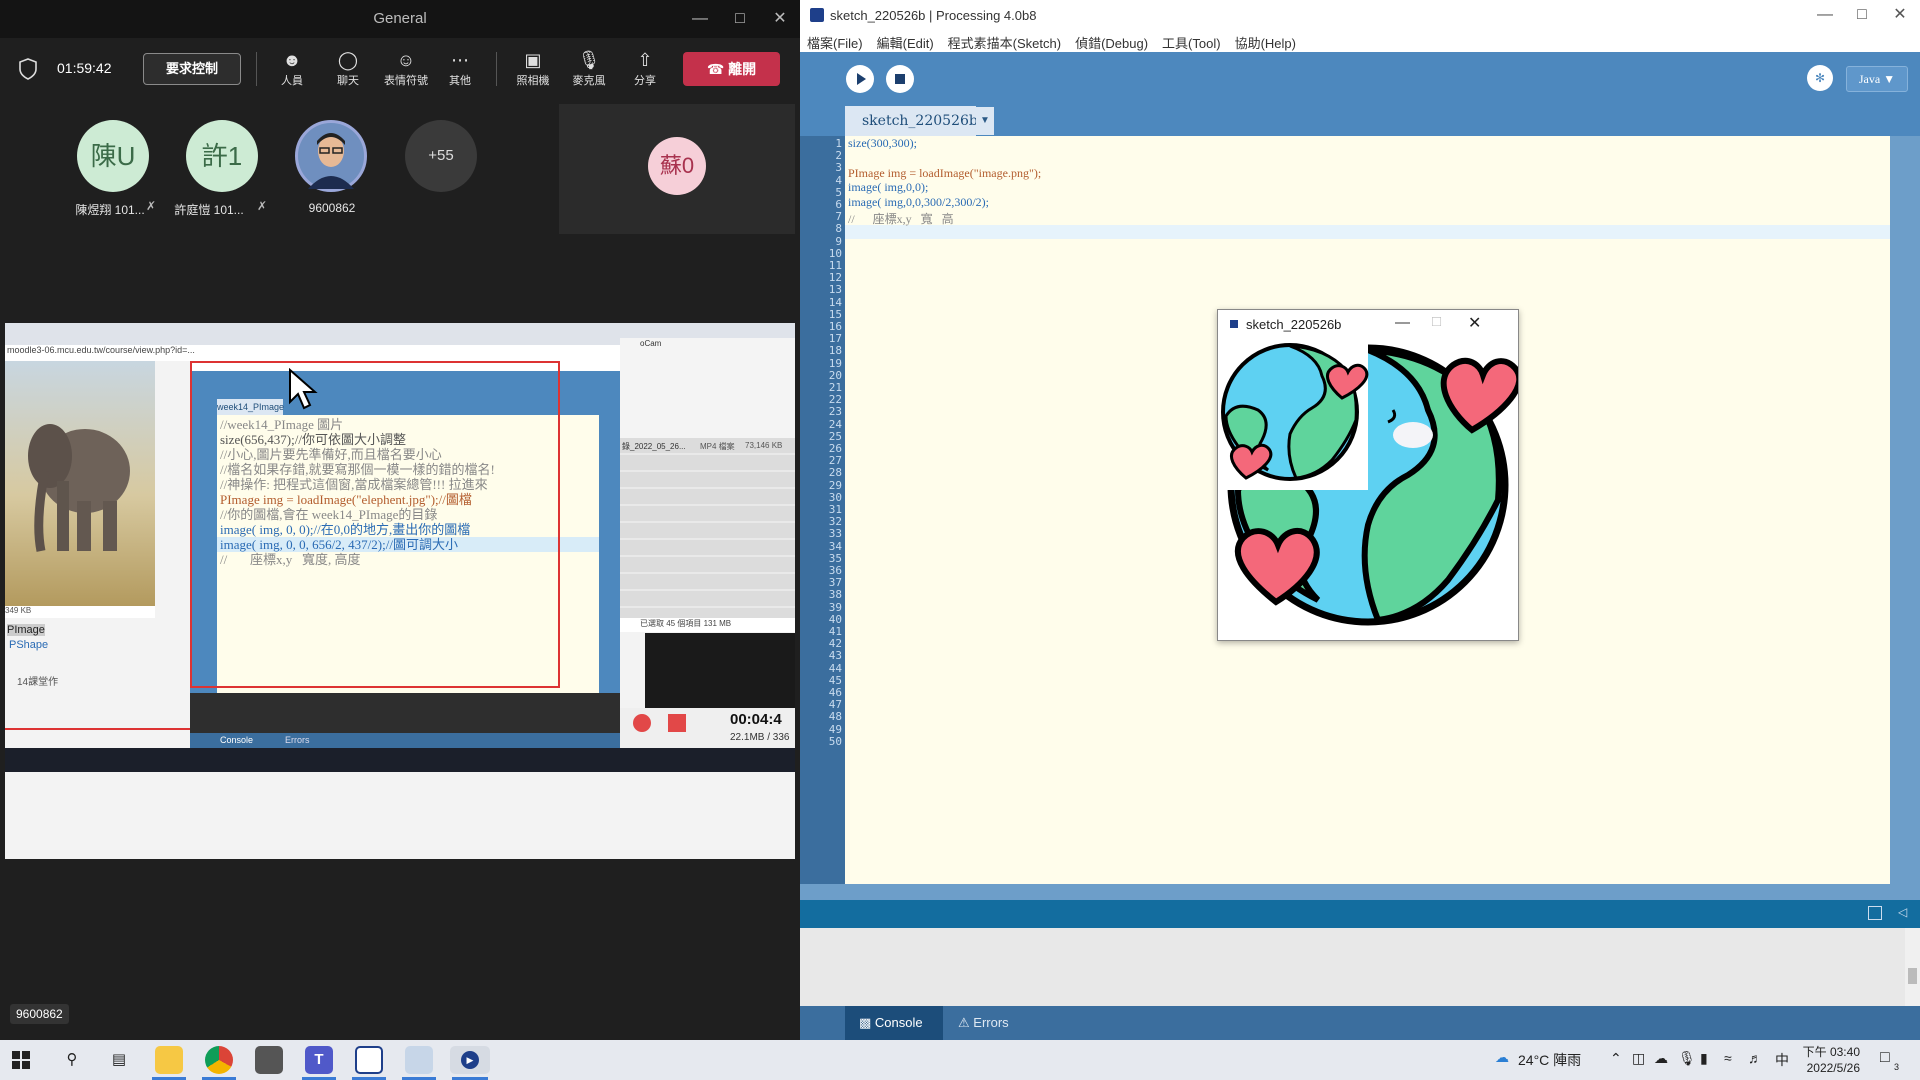 Image resolution: width=1920 pixels, height=1080 pixels. I want to click on more-button: ⋯ 其他, so click(460, 68).